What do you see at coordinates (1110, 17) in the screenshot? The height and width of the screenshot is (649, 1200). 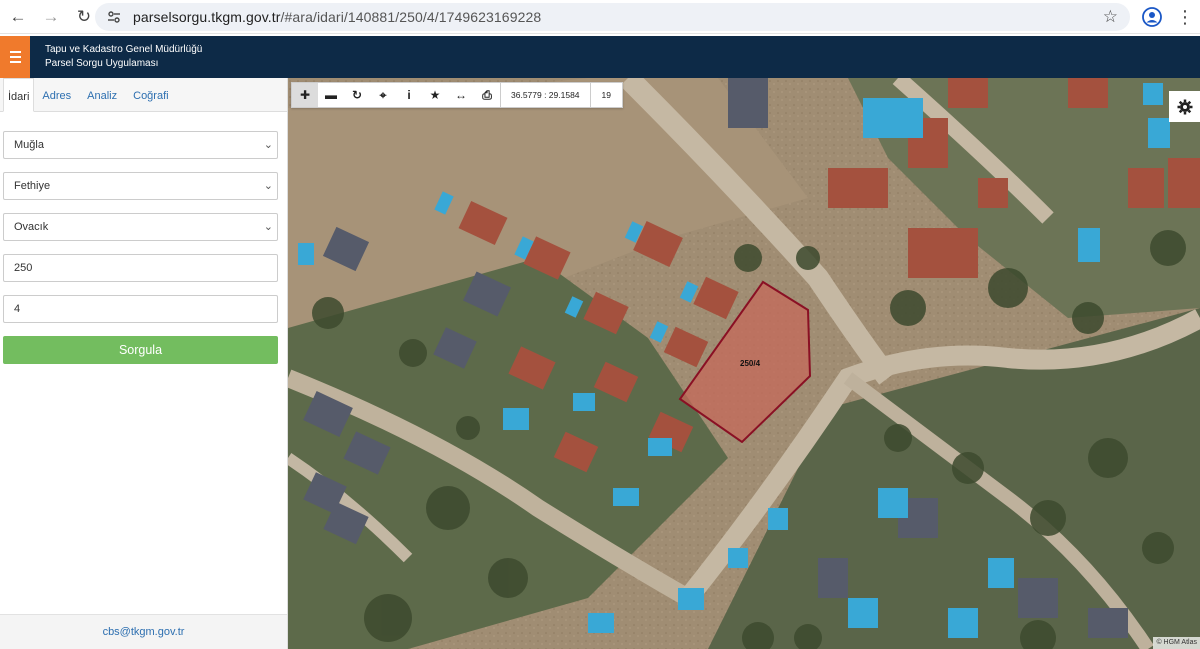 I see `bookmark-star-icon: ☆` at bounding box center [1110, 17].